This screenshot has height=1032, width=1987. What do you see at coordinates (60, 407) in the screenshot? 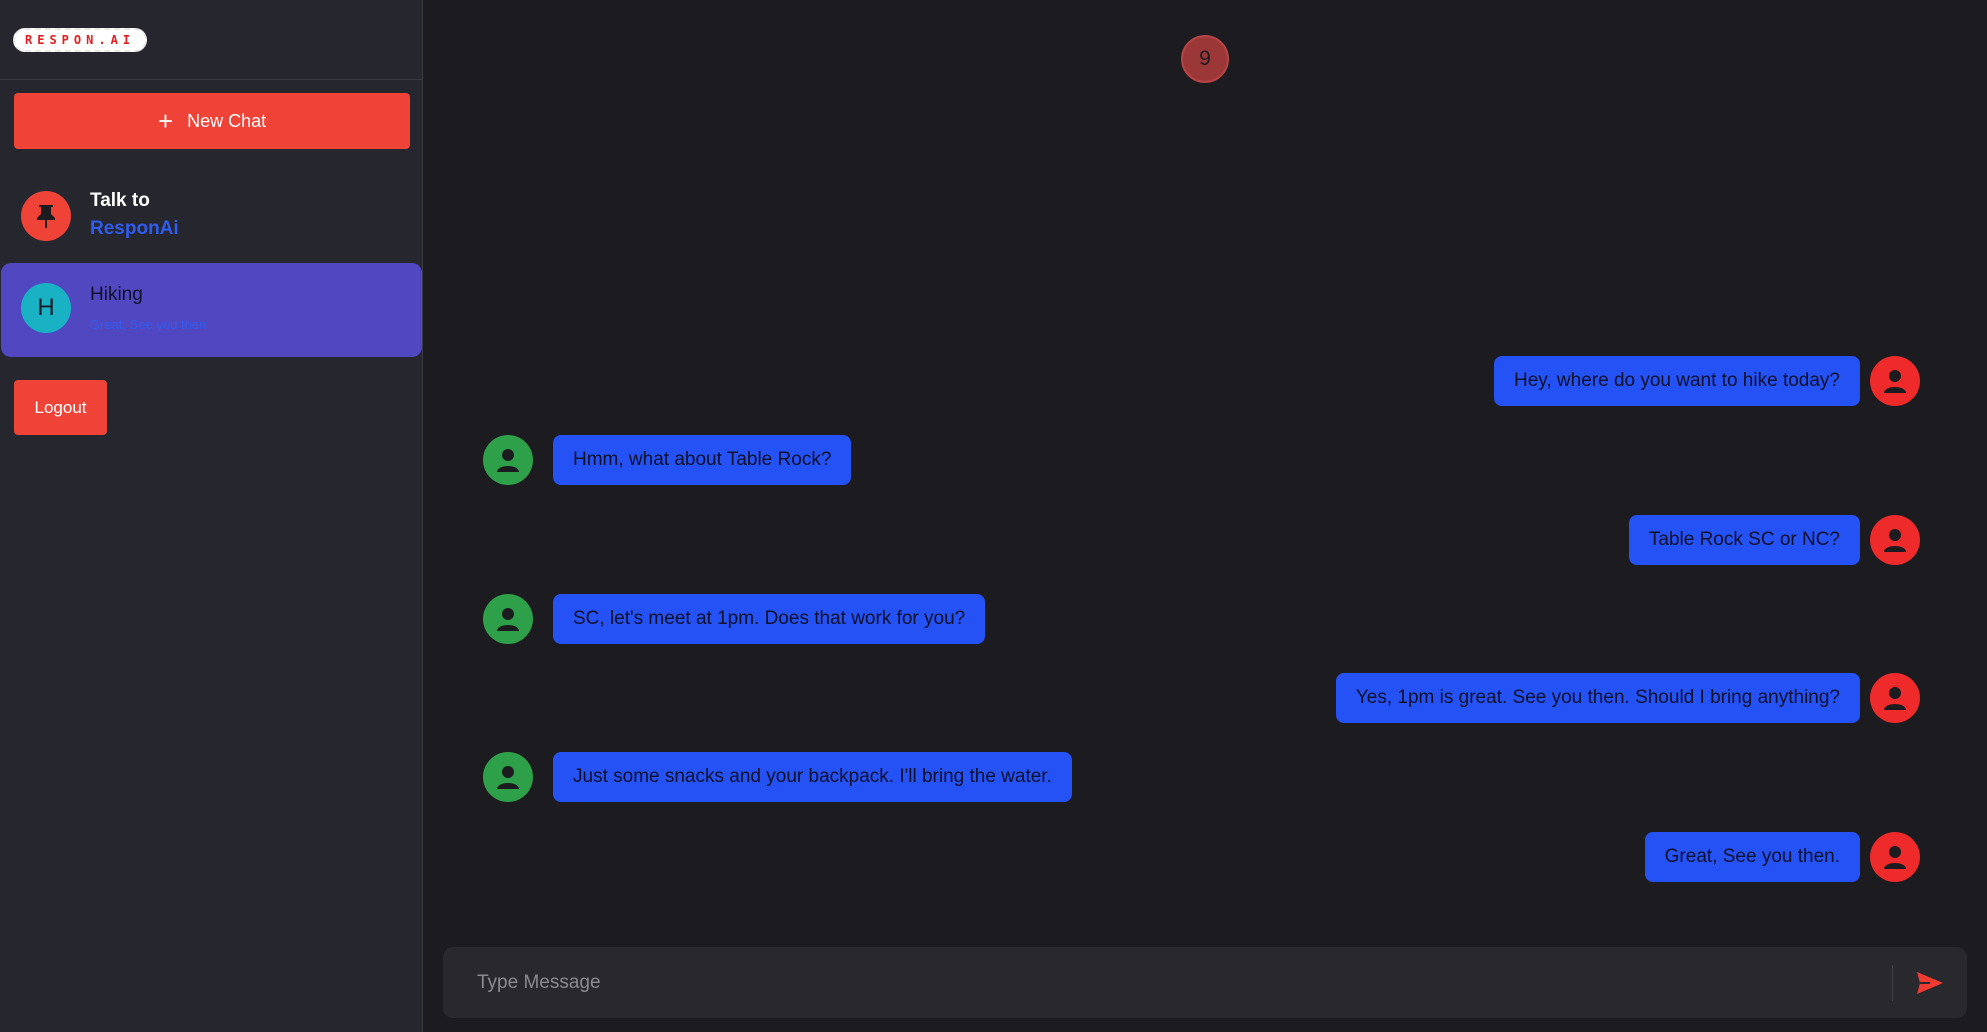
I see `logout-button: Logout` at bounding box center [60, 407].